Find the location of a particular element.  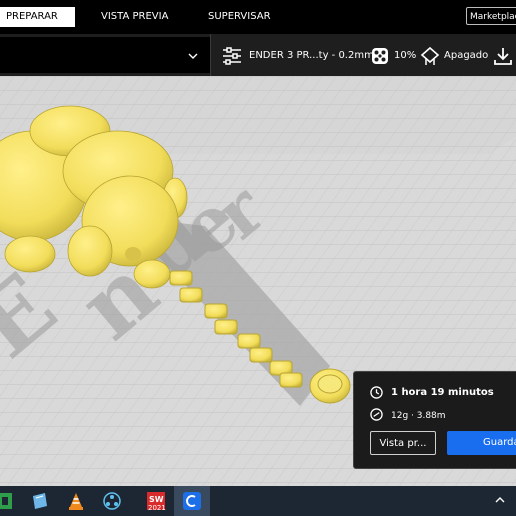

vlc-icon is located at coordinates (76, 501).